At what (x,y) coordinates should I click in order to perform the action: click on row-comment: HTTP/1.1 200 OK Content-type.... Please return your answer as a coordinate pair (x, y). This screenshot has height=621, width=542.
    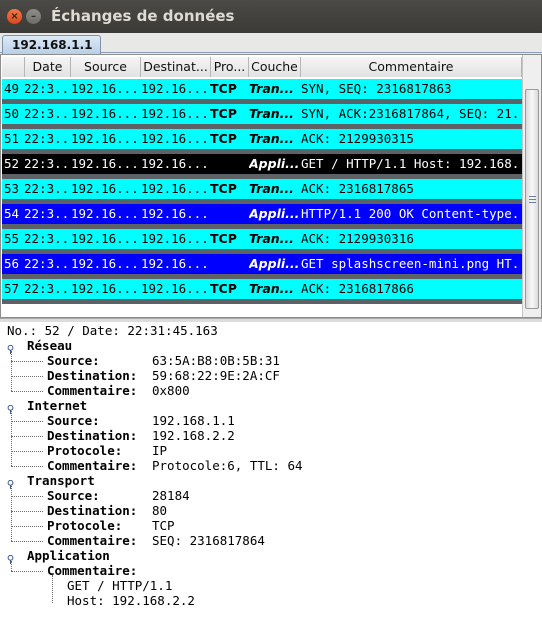
    Looking at the image, I should click on (411, 213).